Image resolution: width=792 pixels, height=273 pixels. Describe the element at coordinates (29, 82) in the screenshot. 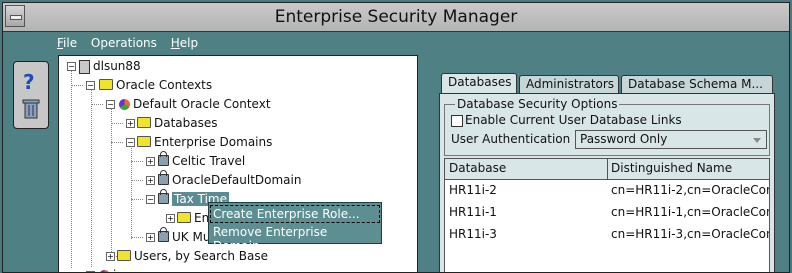

I see `help-icon: ?` at that location.